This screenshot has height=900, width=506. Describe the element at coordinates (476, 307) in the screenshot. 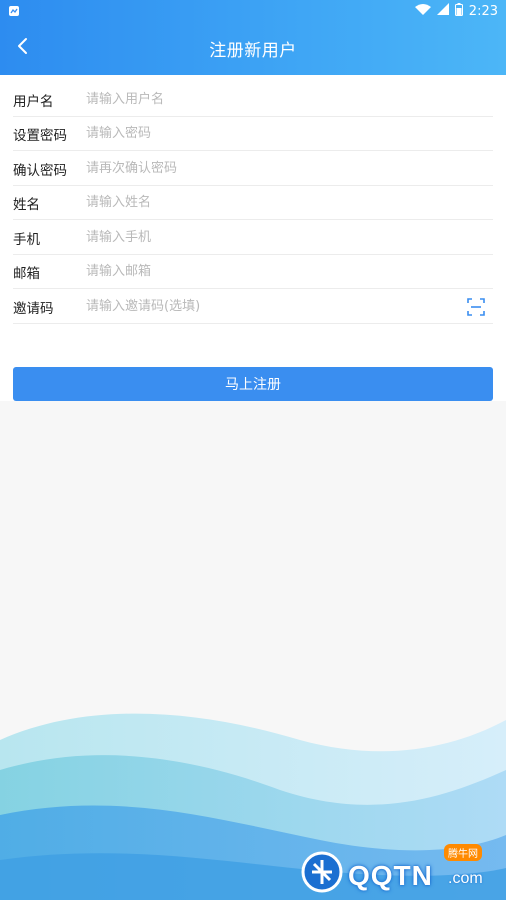

I see `scan-icon` at that location.